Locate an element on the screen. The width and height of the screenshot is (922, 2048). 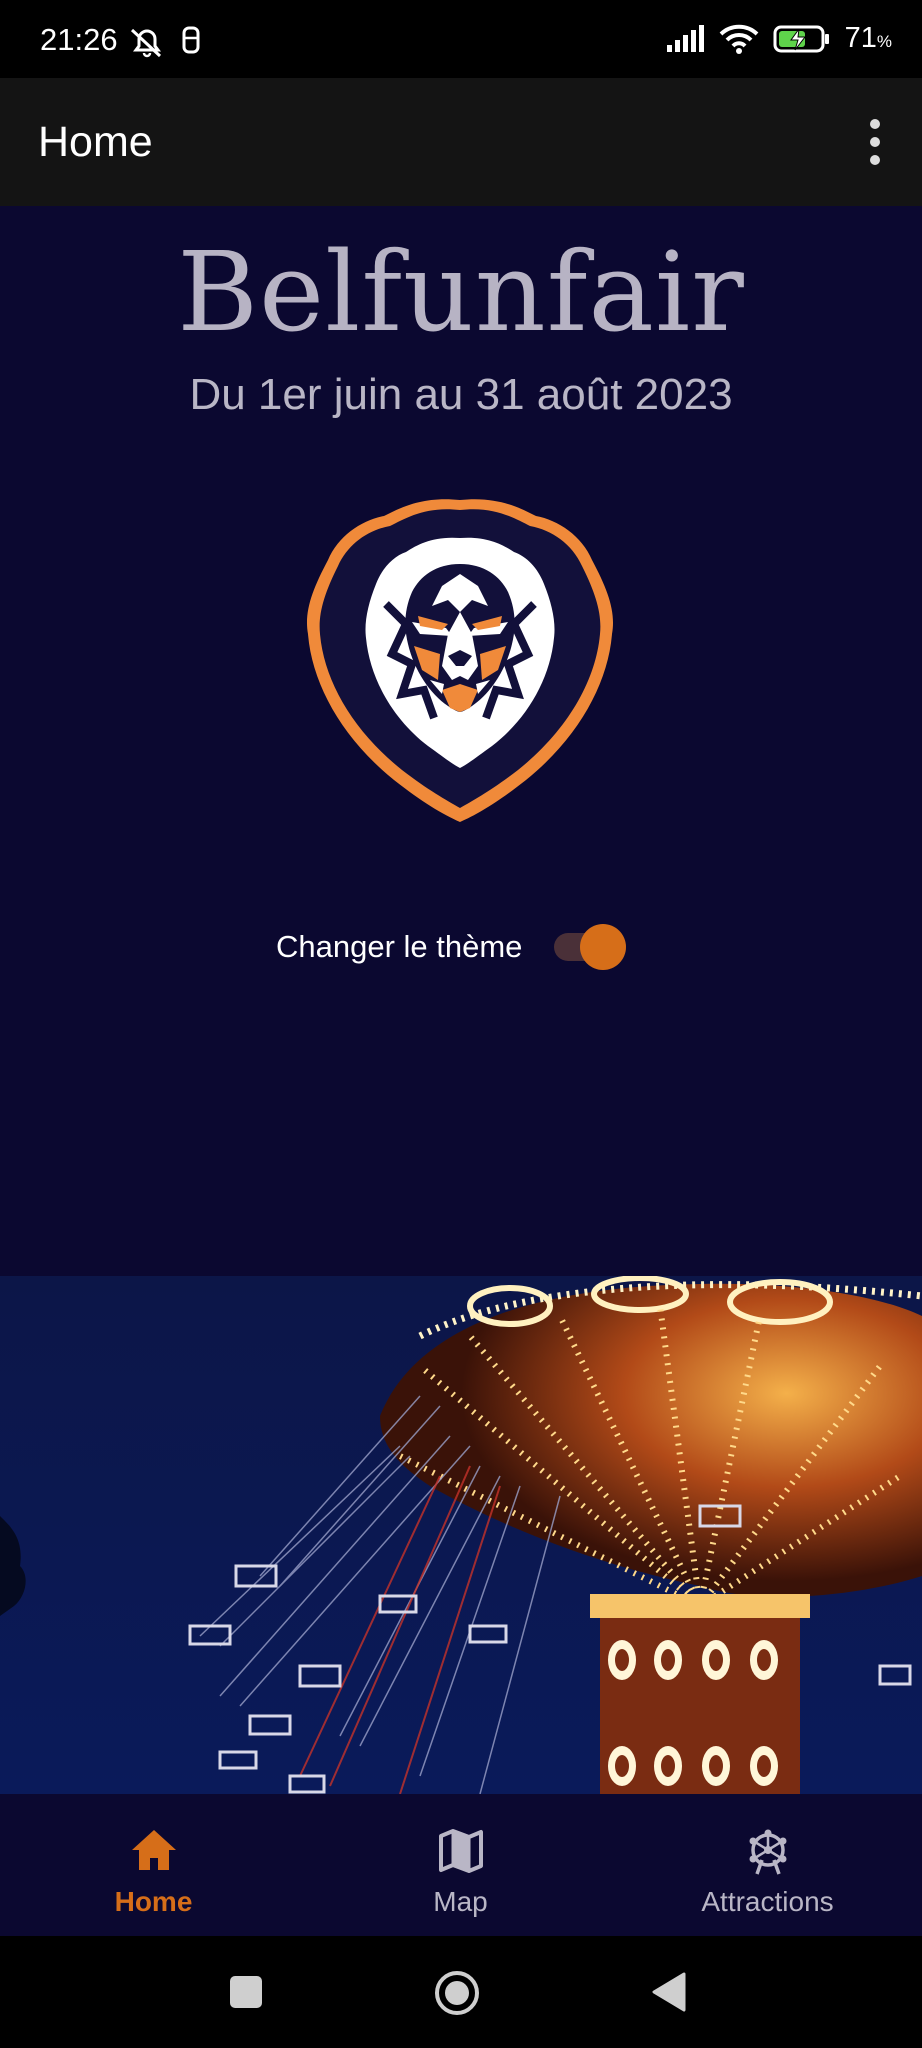
home-icon is located at coordinates (153, 1850).